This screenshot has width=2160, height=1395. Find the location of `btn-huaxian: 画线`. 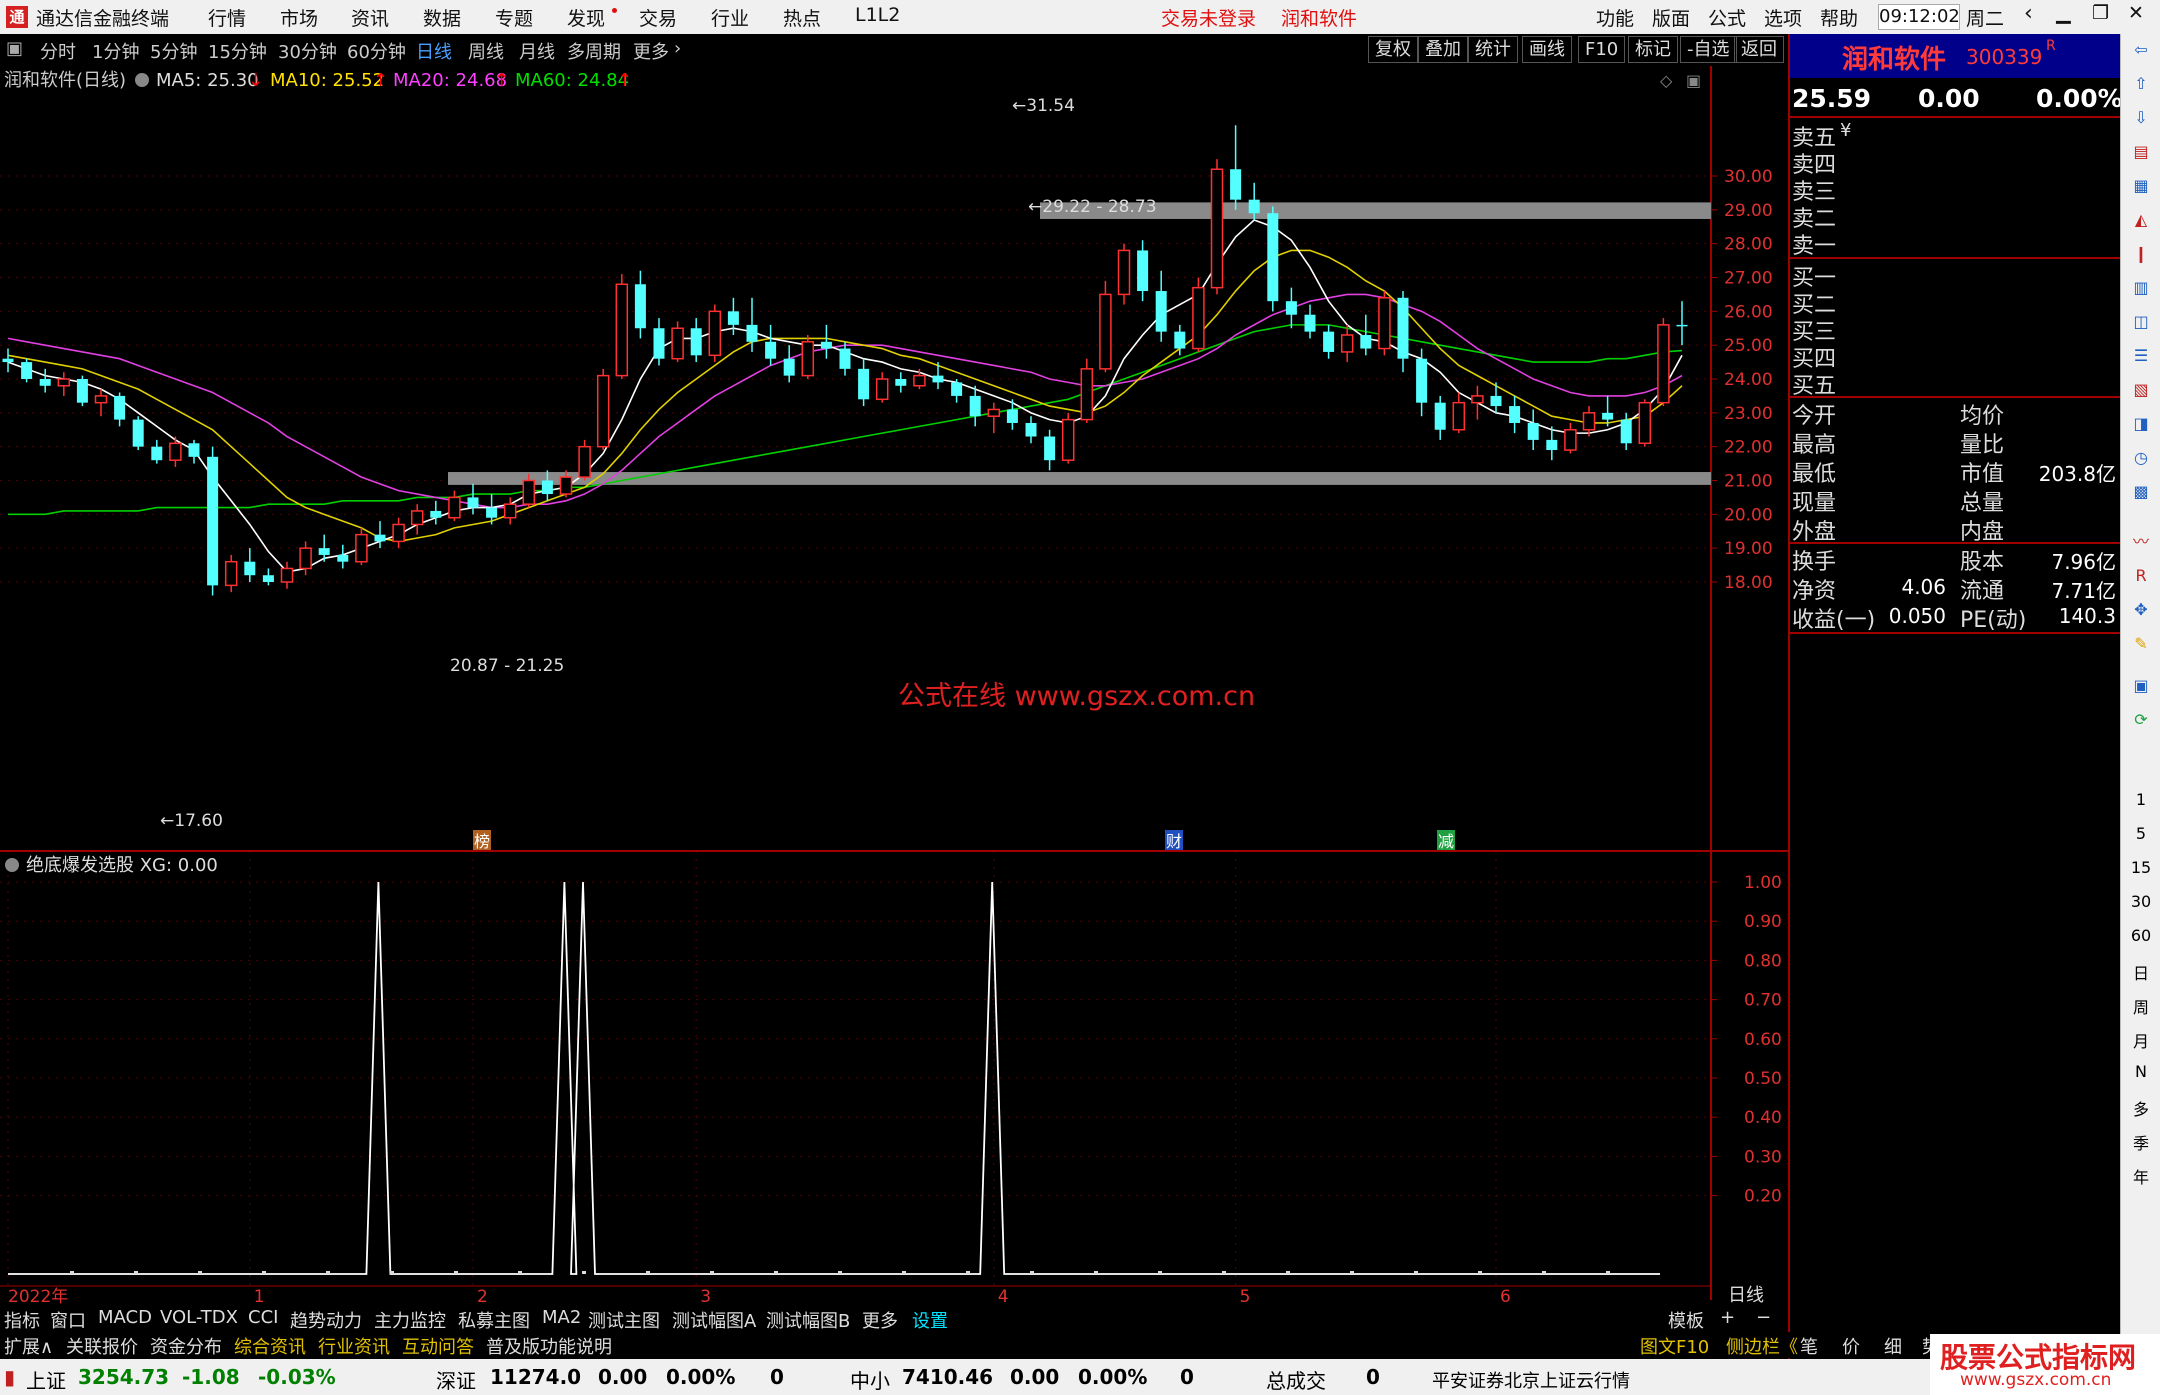

btn-huaxian: 画线 is located at coordinates (1547, 49).